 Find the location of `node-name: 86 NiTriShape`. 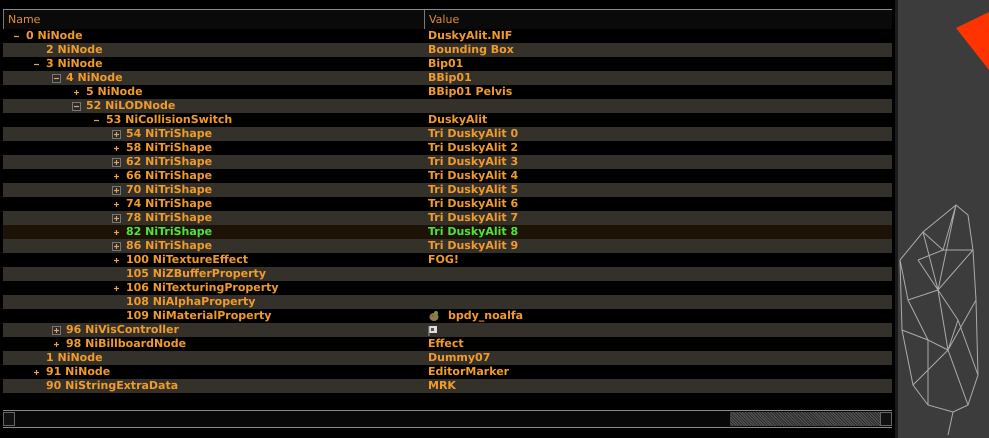

node-name: 86 NiTriShape is located at coordinates (169, 246).